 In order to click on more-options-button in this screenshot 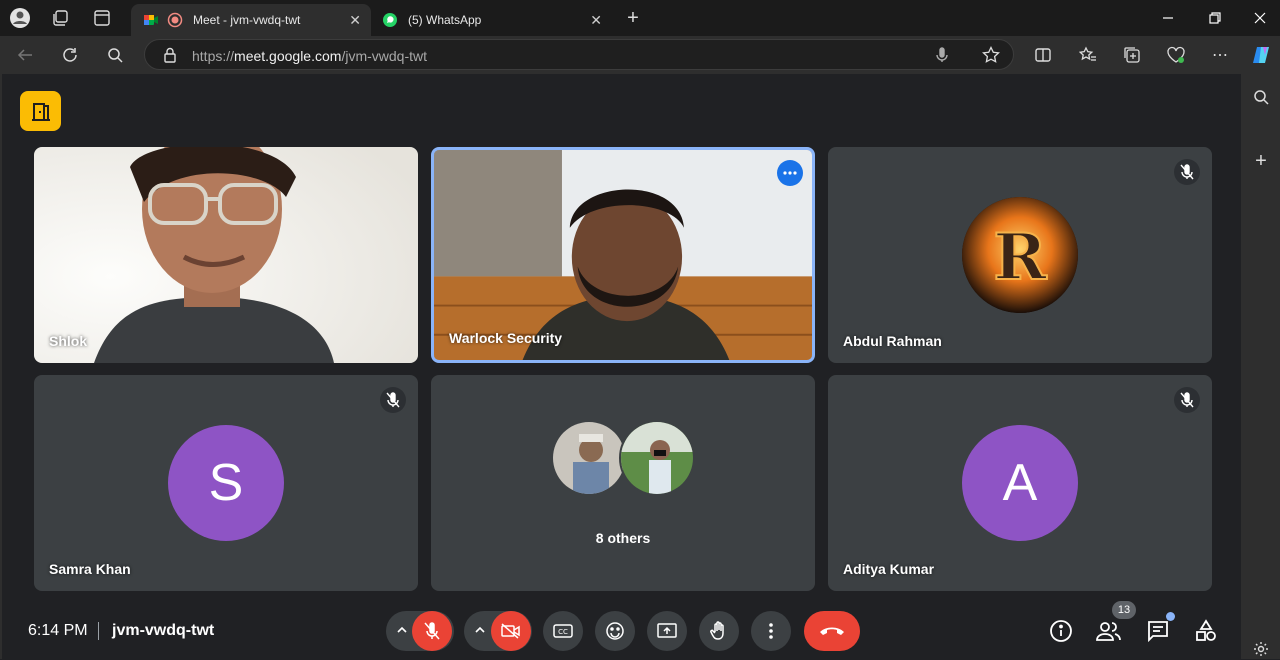, I will do `click(771, 631)`.